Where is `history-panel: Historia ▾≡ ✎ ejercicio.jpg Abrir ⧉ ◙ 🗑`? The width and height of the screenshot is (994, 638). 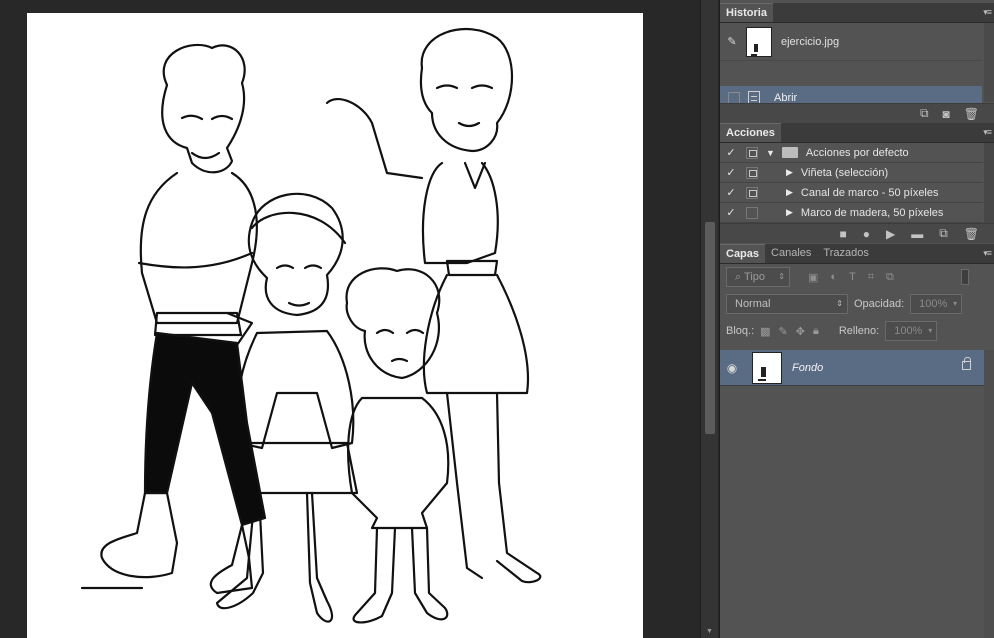
history-panel: Historia ▾≡ ✎ ejercicio.jpg Abrir ⧉ ◙ 🗑 is located at coordinates (857, 63).